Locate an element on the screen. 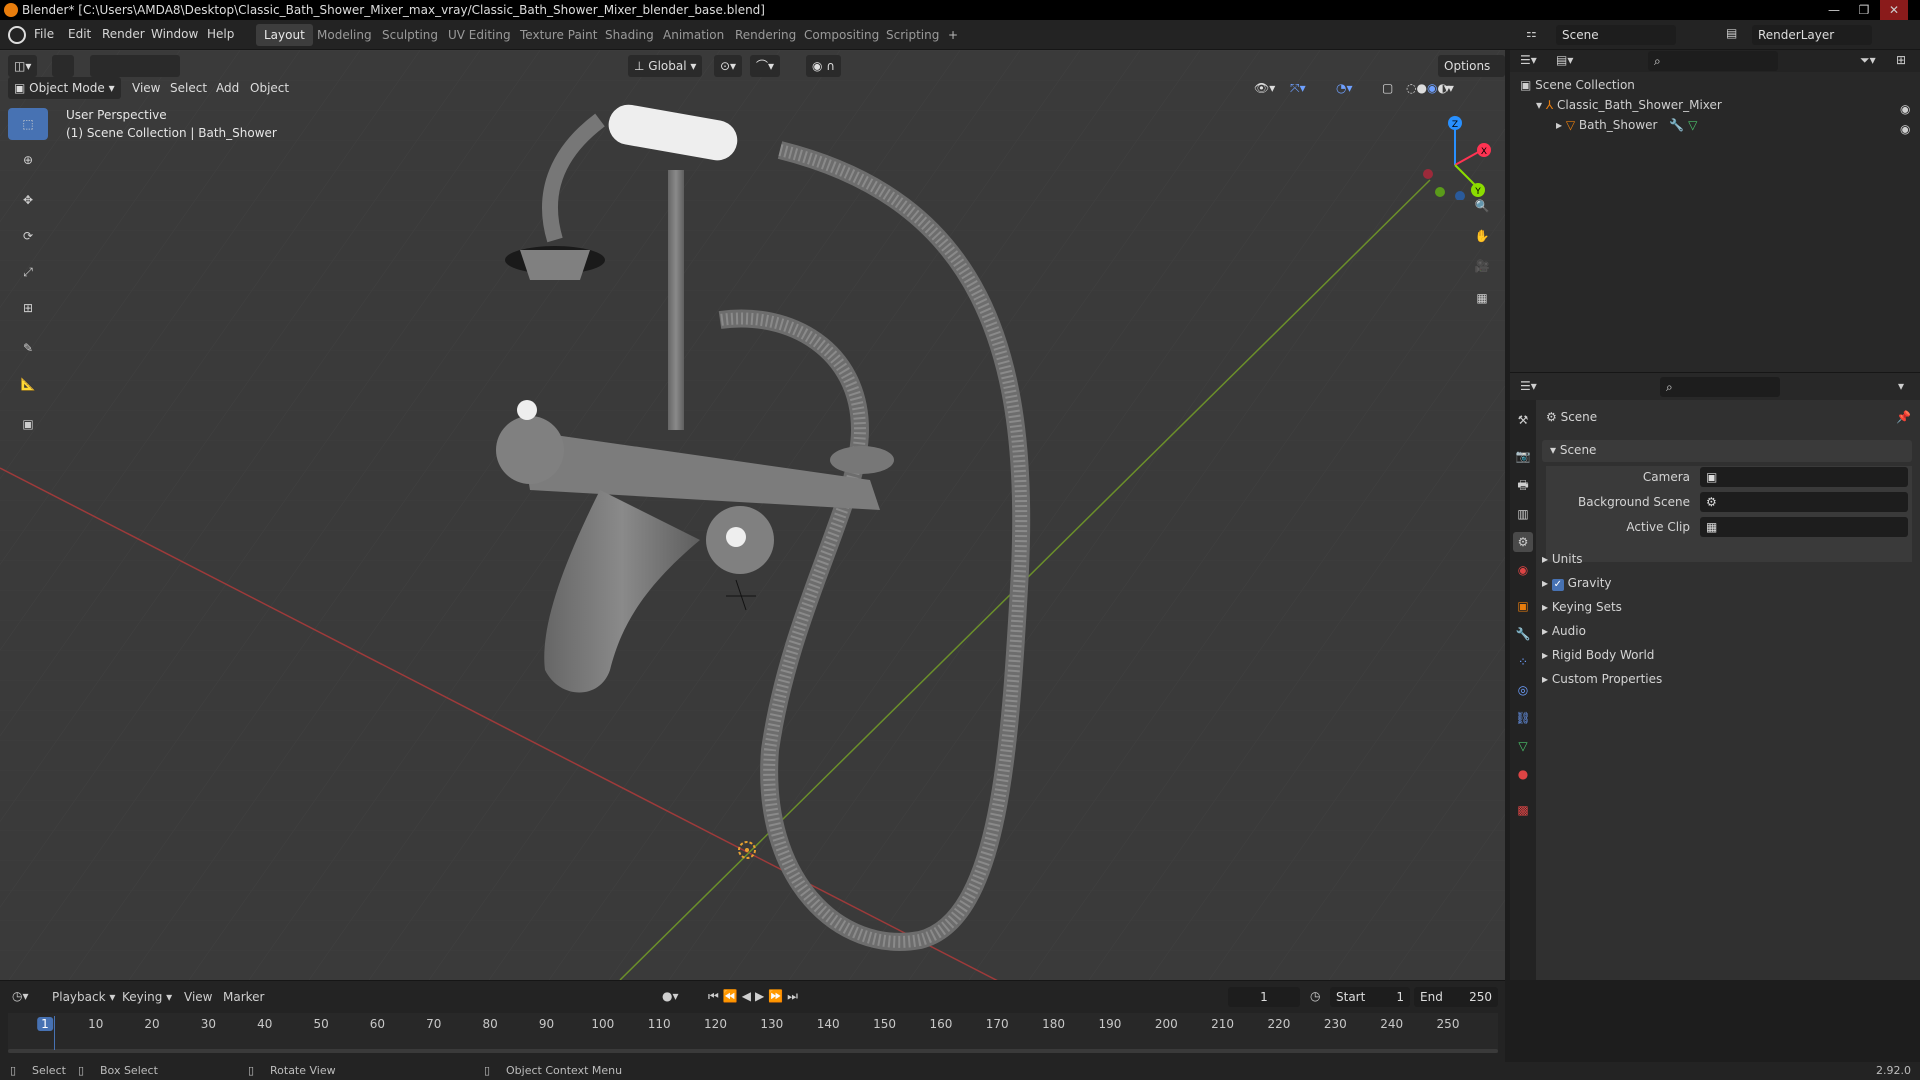 Image resolution: width=1920 pixels, height=1080 pixels. outliner-editor-icon: ☰▾ is located at coordinates (1528, 60).